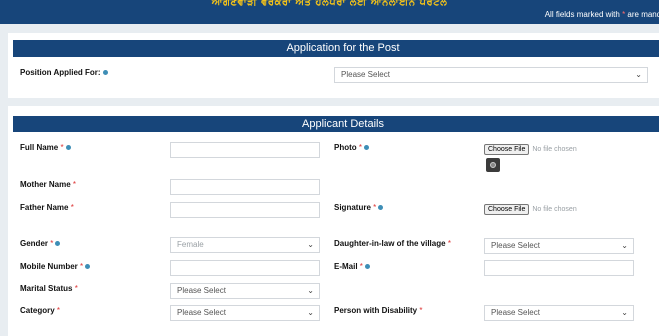 The height and width of the screenshot is (336, 659). Describe the element at coordinates (336, 124) in the screenshot. I see `applicant-heading: Applicant Details` at that location.